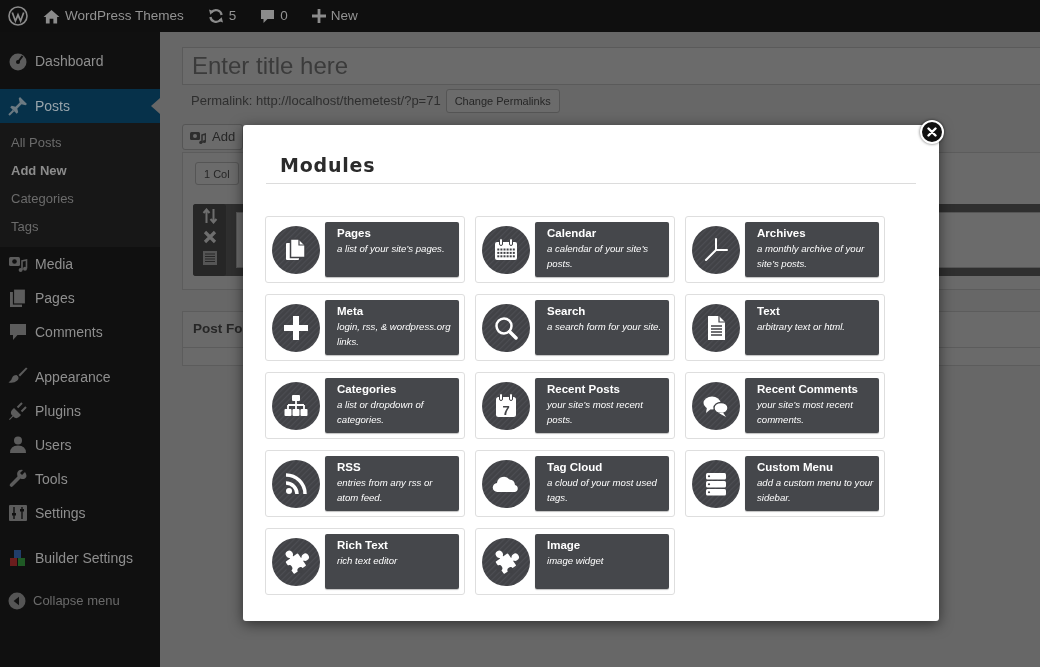  I want to click on module-title: Recent Comments, so click(808, 389).